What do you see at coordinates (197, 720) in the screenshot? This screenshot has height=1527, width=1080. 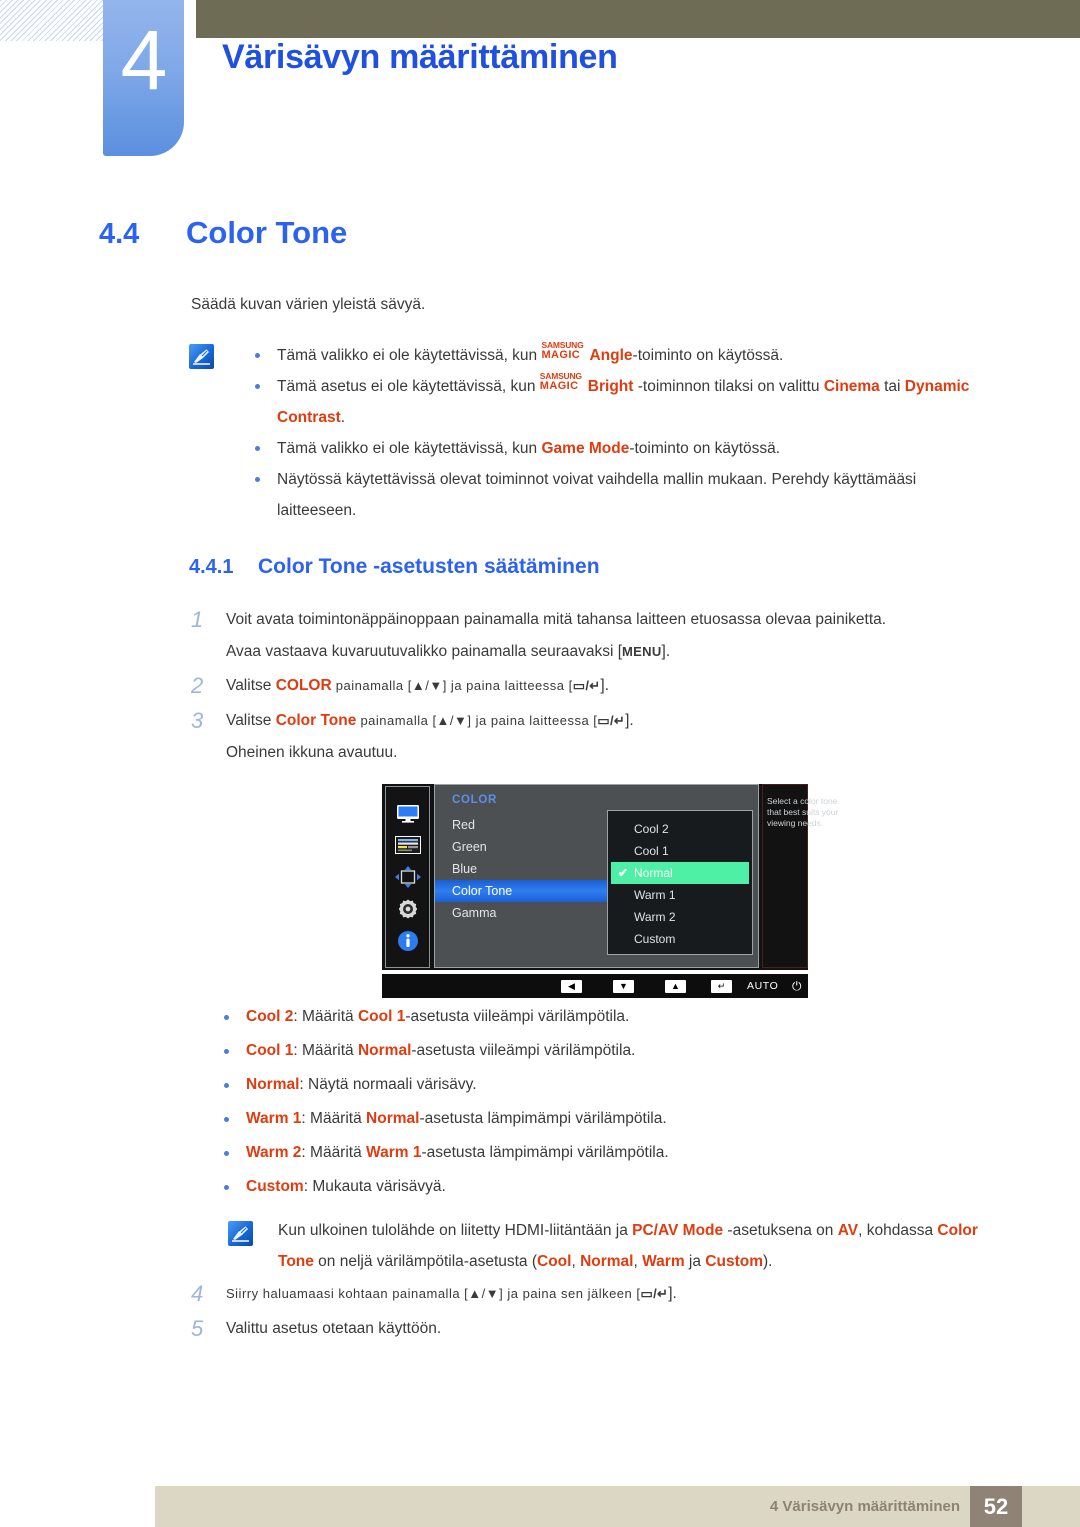 I see `step-number: 3` at bounding box center [197, 720].